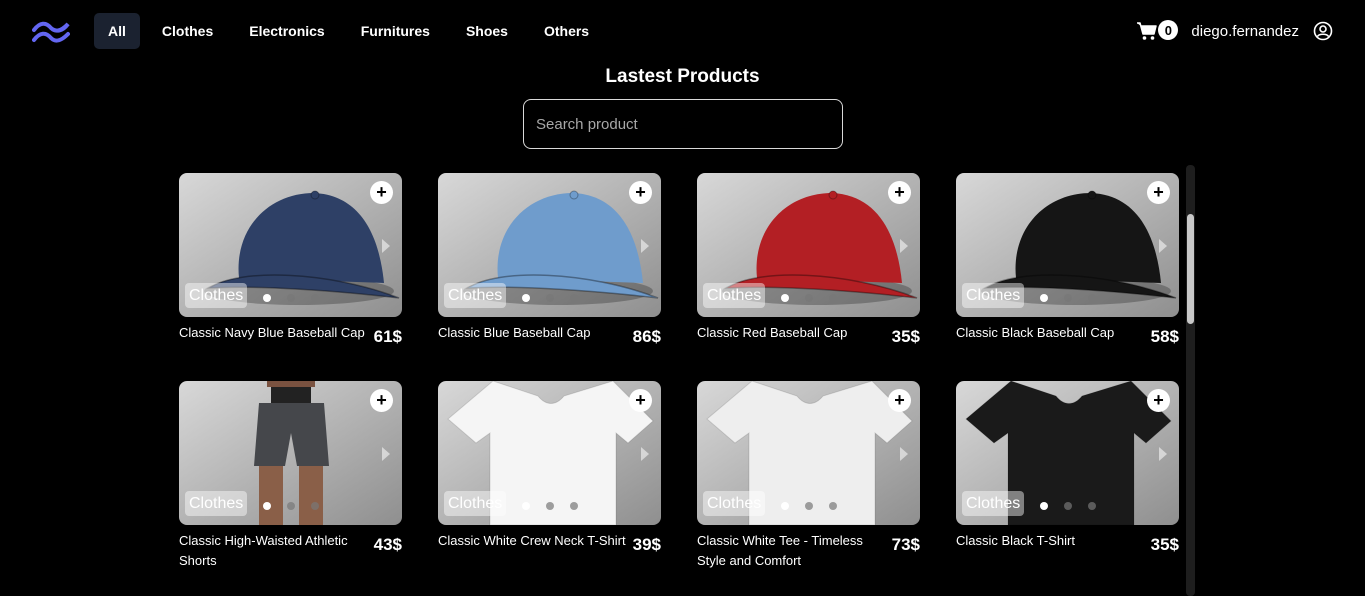 This screenshot has width=1365, height=596. I want to click on product-price: 35$, so click(1164, 544).